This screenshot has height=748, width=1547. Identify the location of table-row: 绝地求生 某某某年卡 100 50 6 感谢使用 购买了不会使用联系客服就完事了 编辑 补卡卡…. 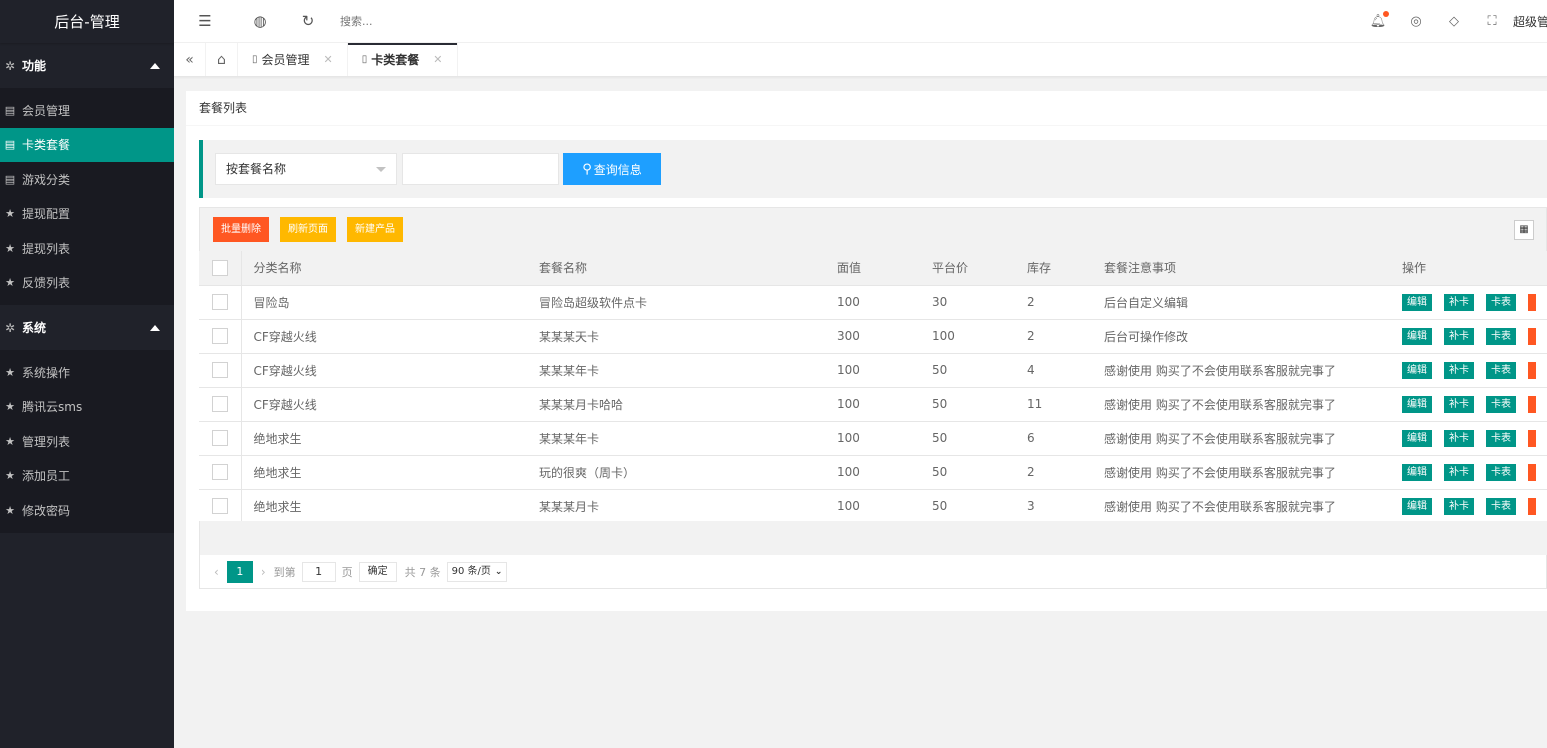
(873, 438).